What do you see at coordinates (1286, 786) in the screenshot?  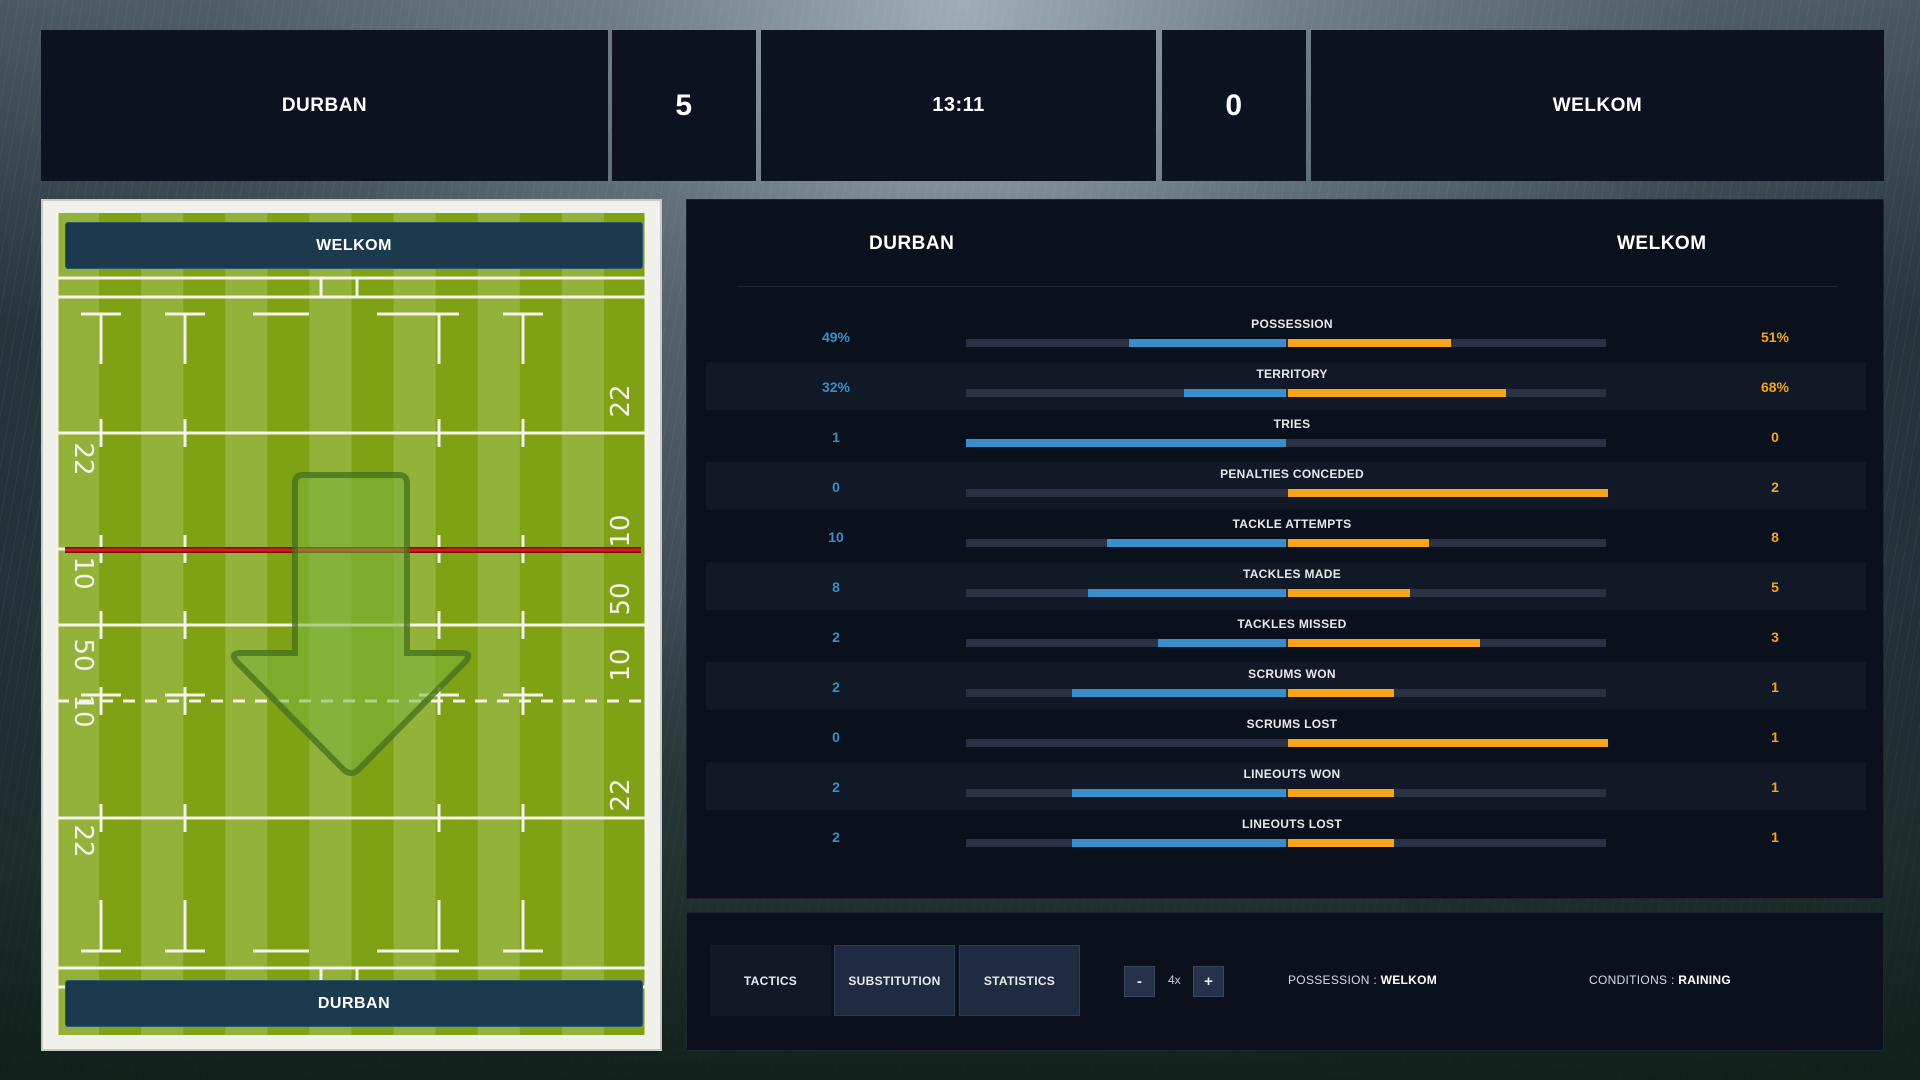 I see `stat-row: 2 LINEOUTS WON 1` at bounding box center [1286, 786].